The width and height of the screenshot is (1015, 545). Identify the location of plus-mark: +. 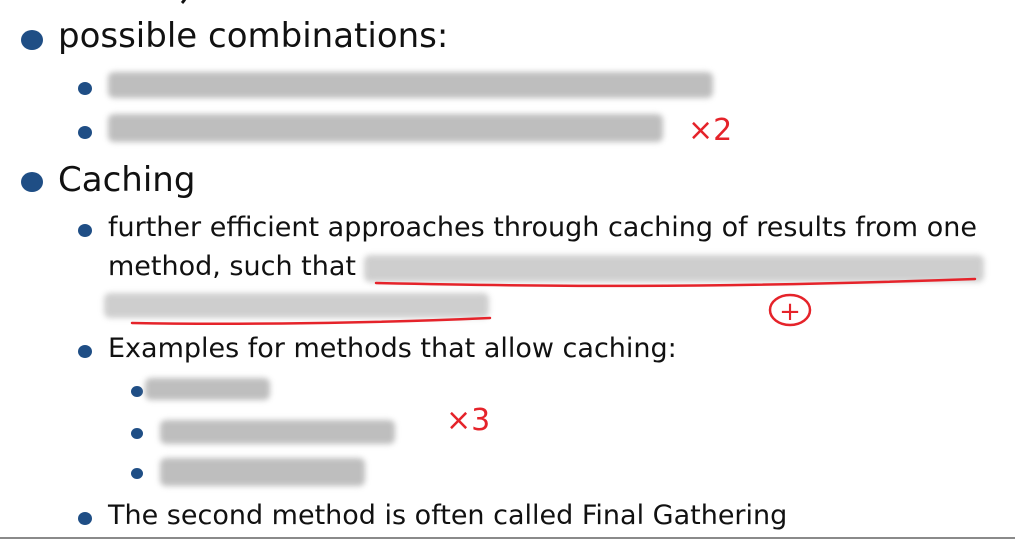
(790, 312).